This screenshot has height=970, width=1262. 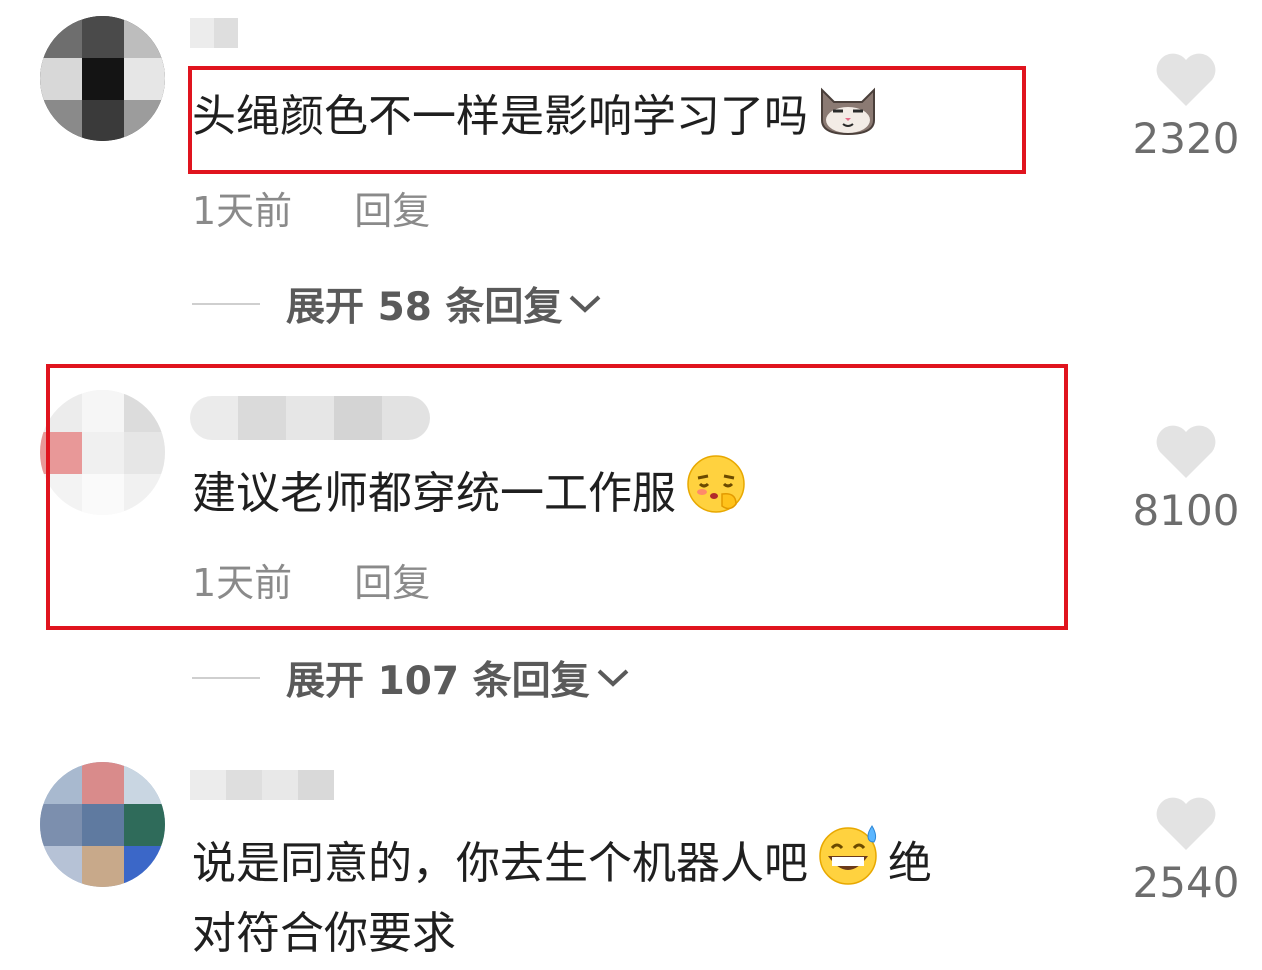 I want to click on highlight-box, so click(x=607, y=120).